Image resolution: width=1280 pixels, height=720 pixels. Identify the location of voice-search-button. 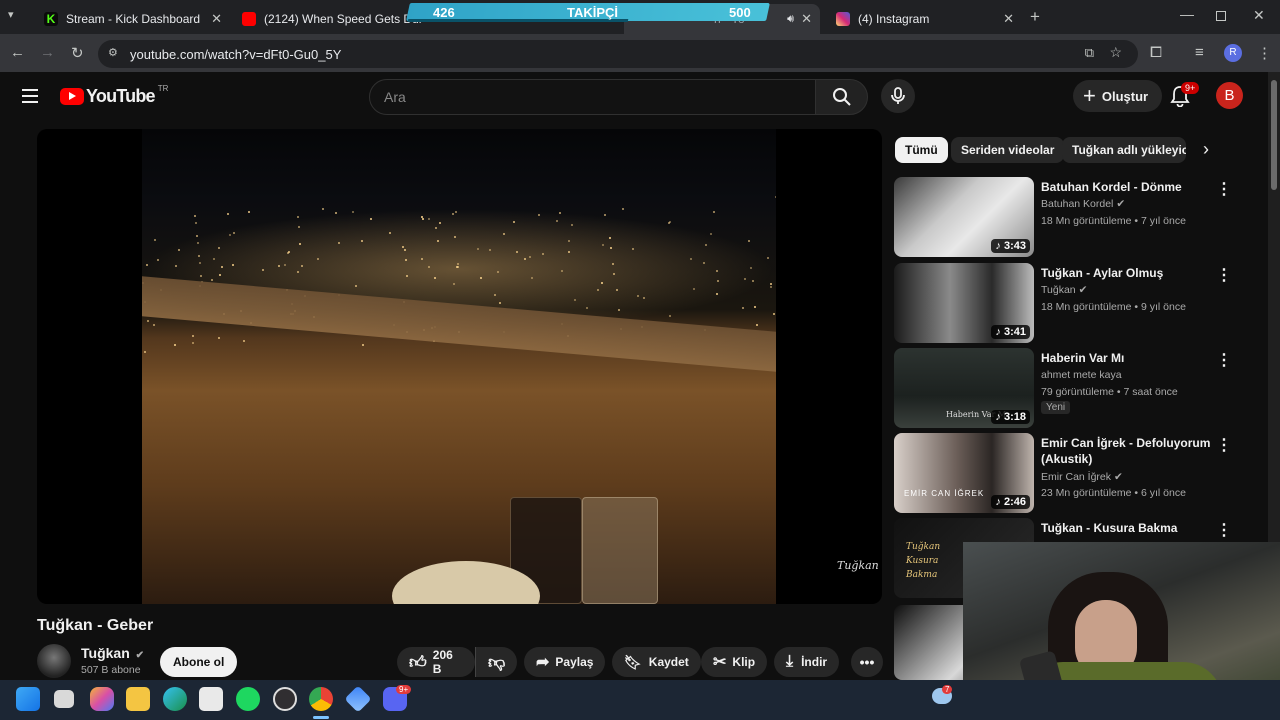
(898, 96).